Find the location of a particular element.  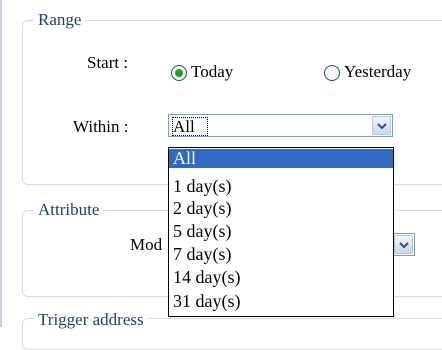

within-option: All is located at coordinates (281, 158).